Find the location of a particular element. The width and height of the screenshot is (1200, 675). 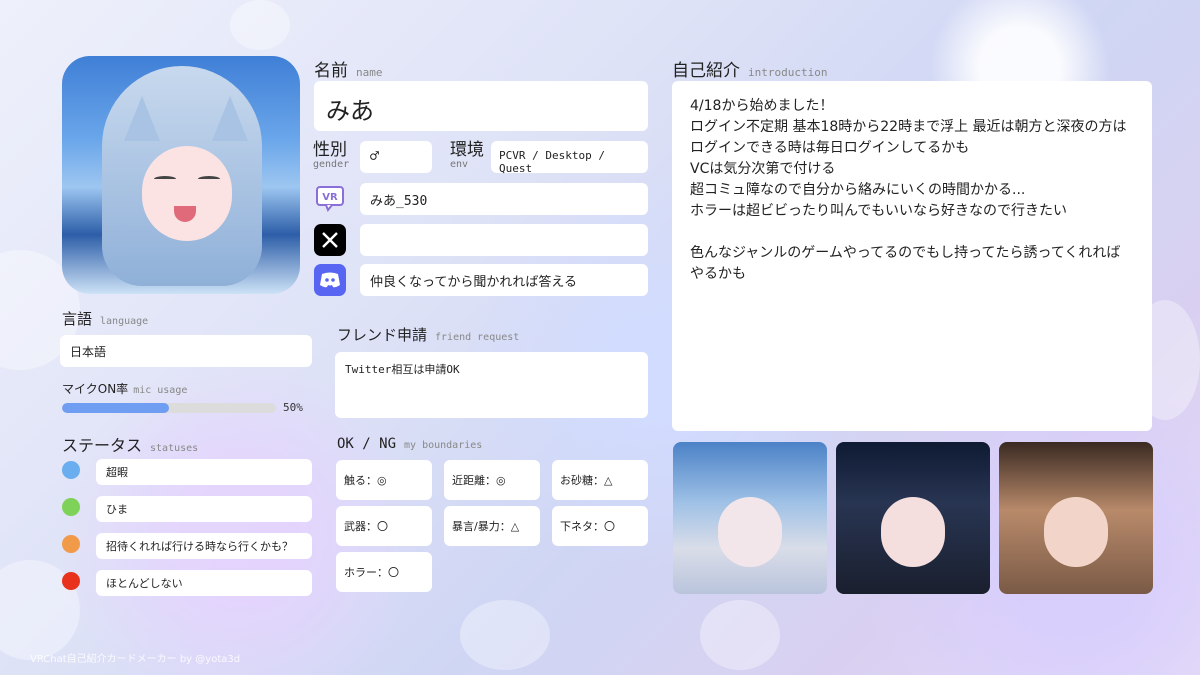

gender-label: 性別 is located at coordinates (330, 150).